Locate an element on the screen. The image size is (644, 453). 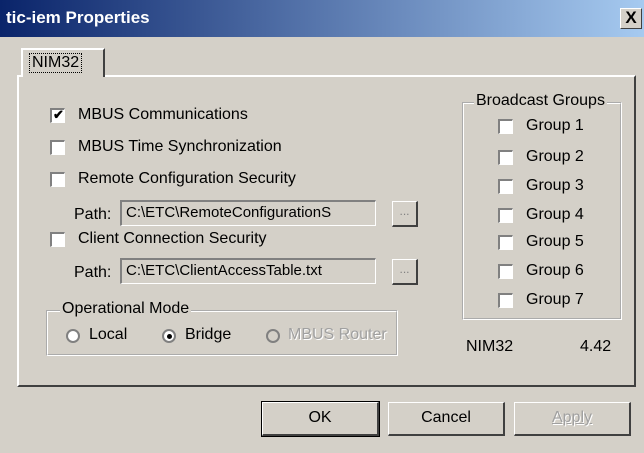
ok-label: OK is located at coordinates (320, 417).